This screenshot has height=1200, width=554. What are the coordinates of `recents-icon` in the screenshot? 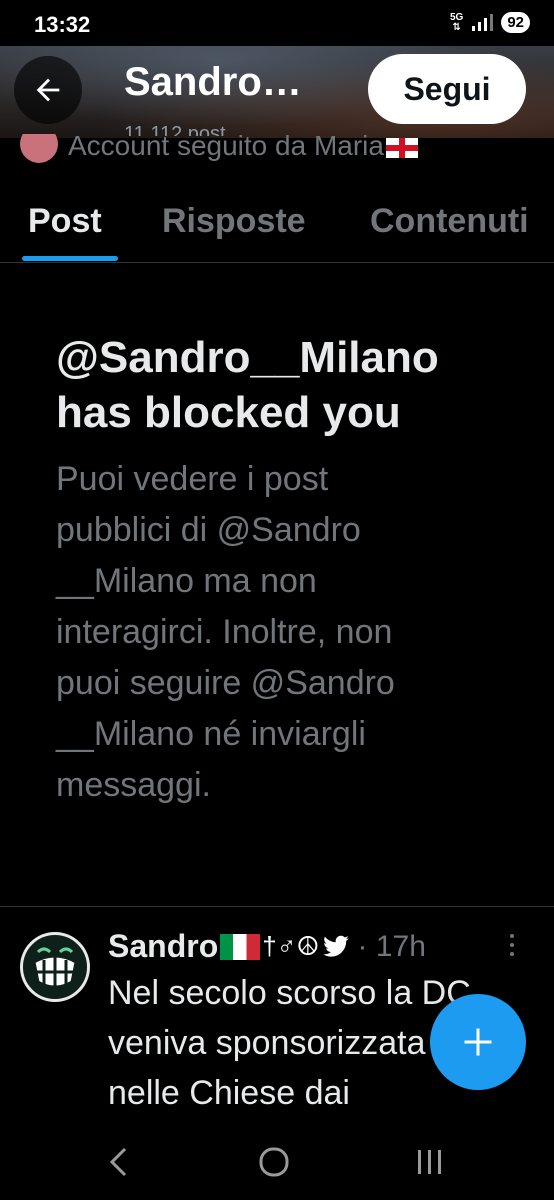 It's located at (429, 1162).